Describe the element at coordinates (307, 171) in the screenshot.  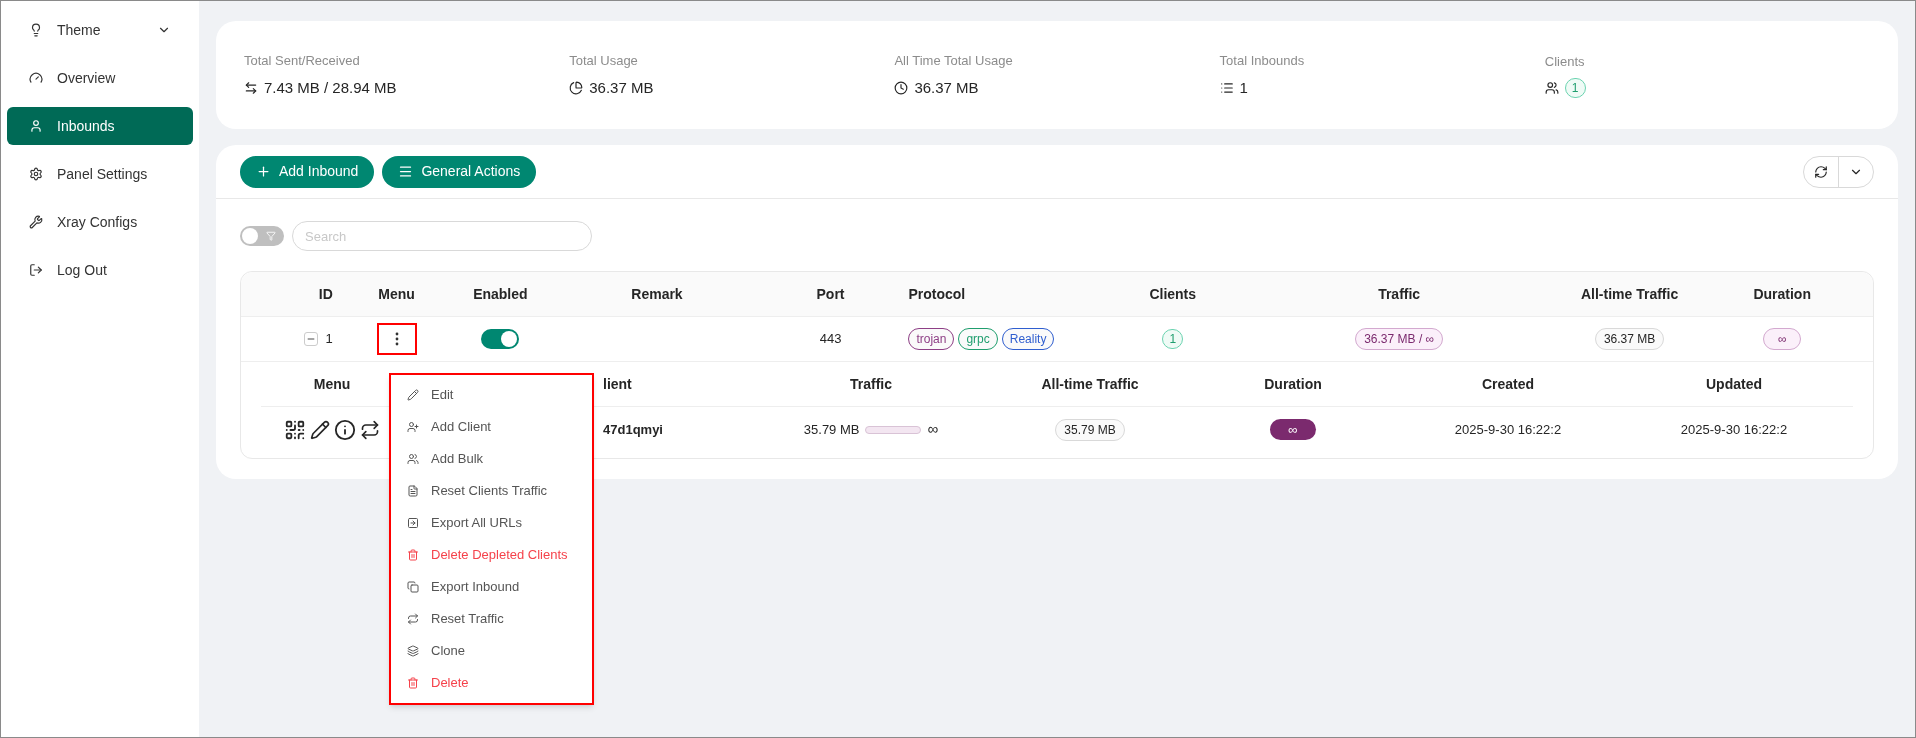
I see `toolbar-button: Add Inbound` at that location.